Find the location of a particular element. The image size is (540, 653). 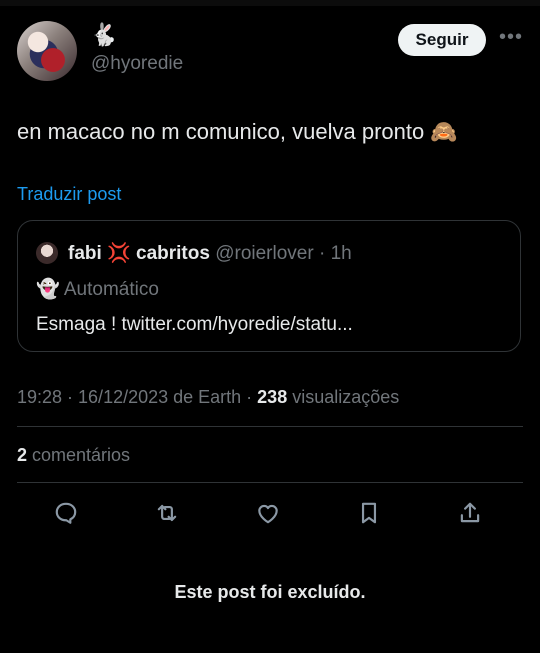

display-name: 🐇 is located at coordinates (103, 35).